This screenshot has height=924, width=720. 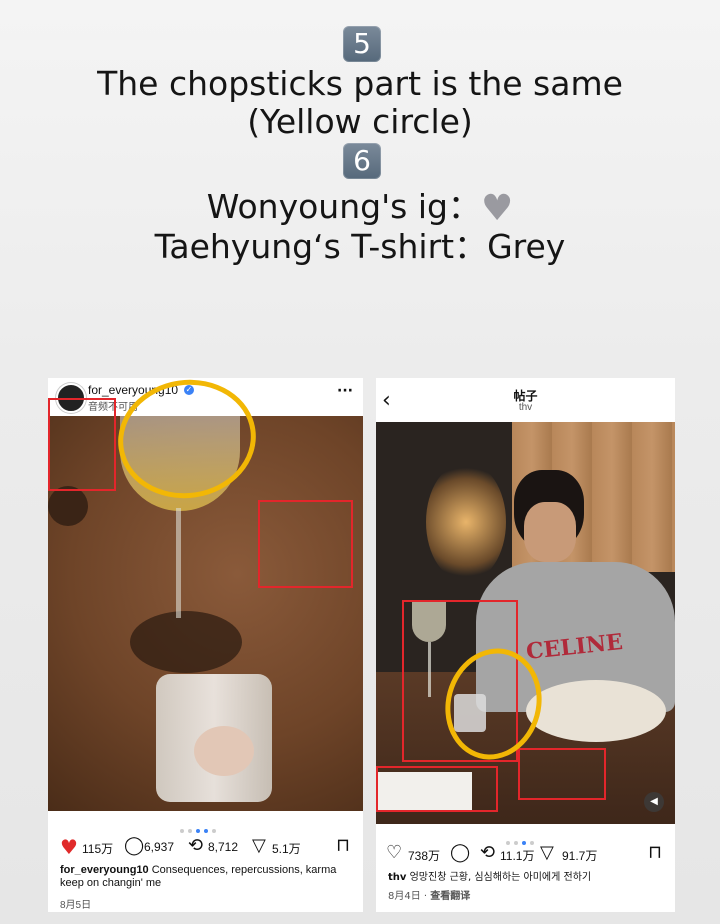 I want to click on left-reposts-count: 8,712, so click(x=223, y=847).